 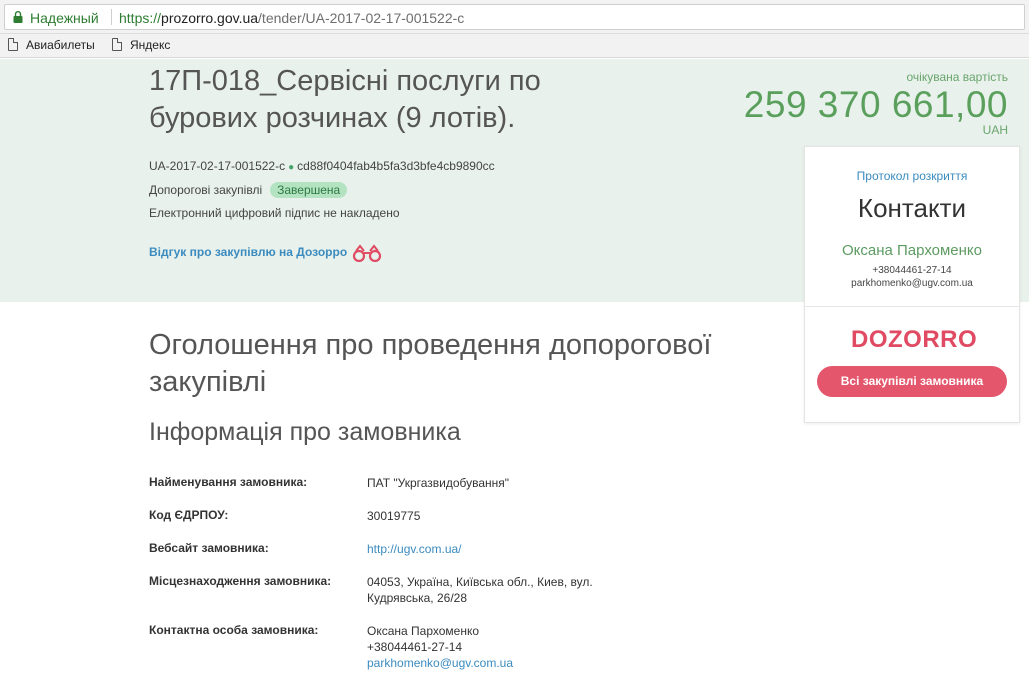 What do you see at coordinates (234, 630) in the screenshot?
I see `contact-person-label: Контактна особа замовника:` at bounding box center [234, 630].